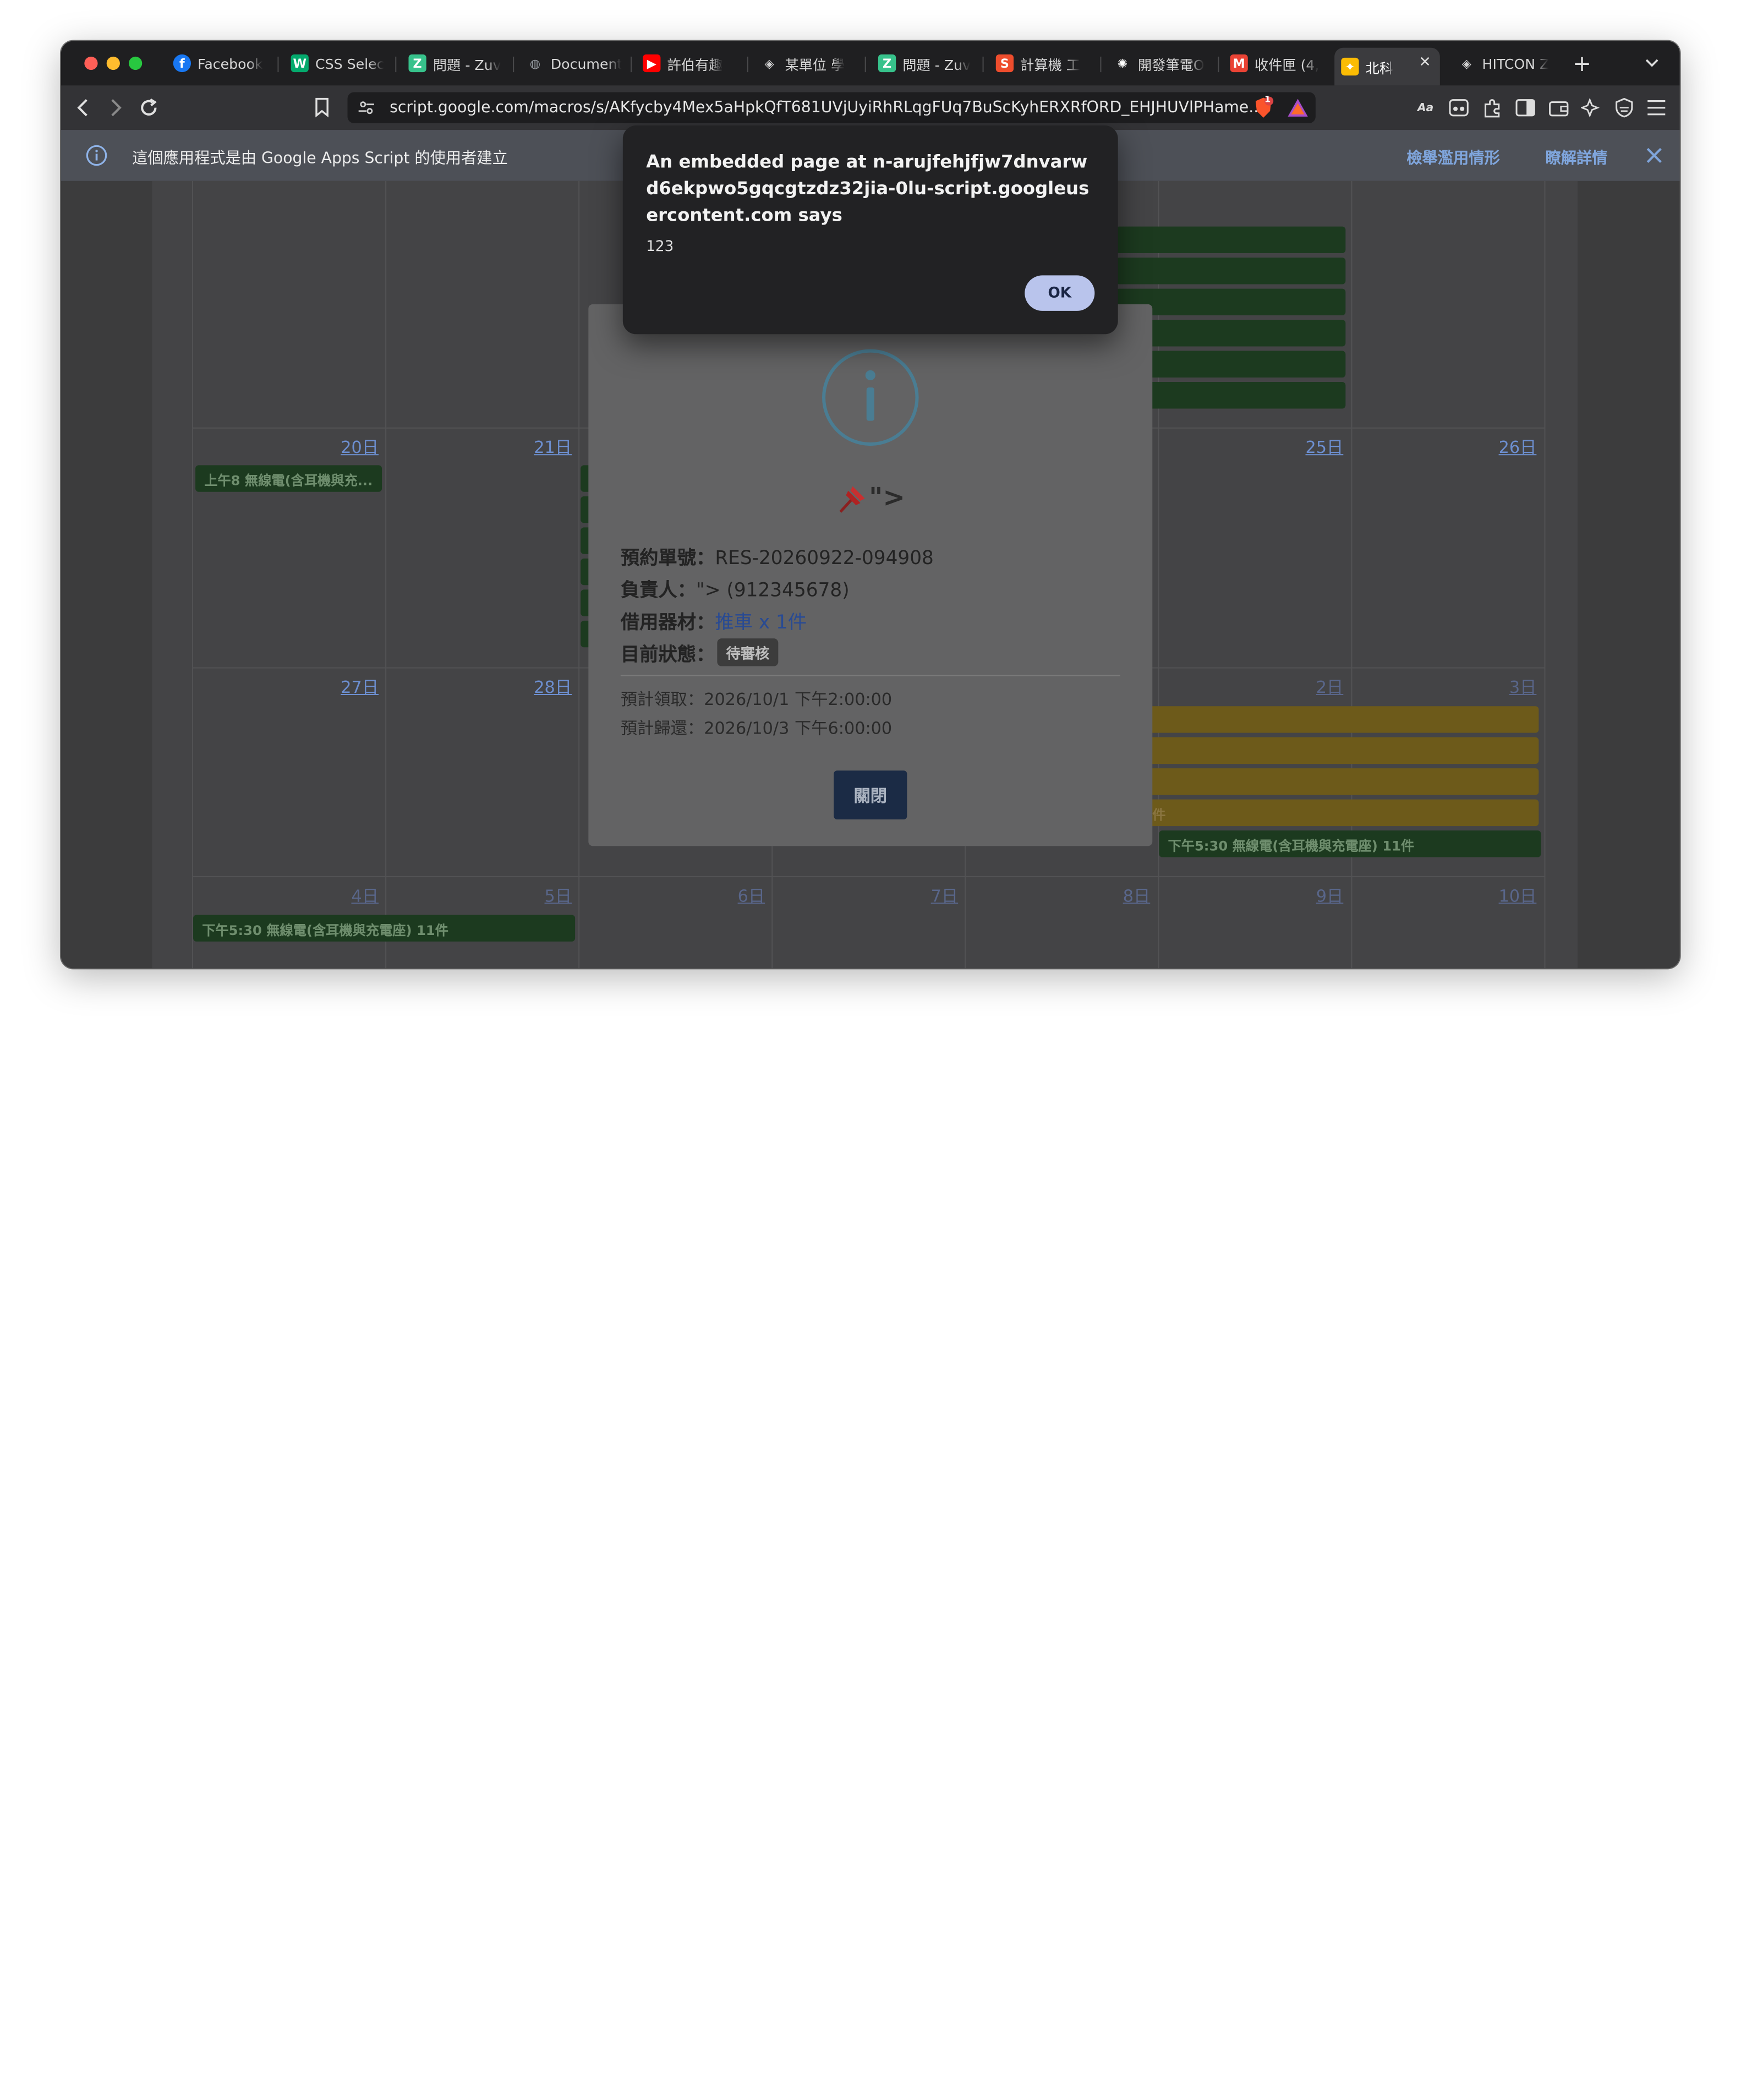  What do you see at coordinates (805, 63) in the screenshot?
I see `tab-6: ◈ 某單位 學` at bounding box center [805, 63].